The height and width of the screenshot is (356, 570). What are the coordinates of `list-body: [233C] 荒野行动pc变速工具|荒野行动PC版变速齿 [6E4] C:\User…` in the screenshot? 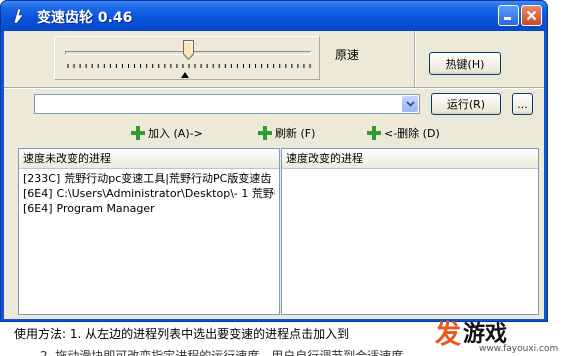 It's located at (149, 193).